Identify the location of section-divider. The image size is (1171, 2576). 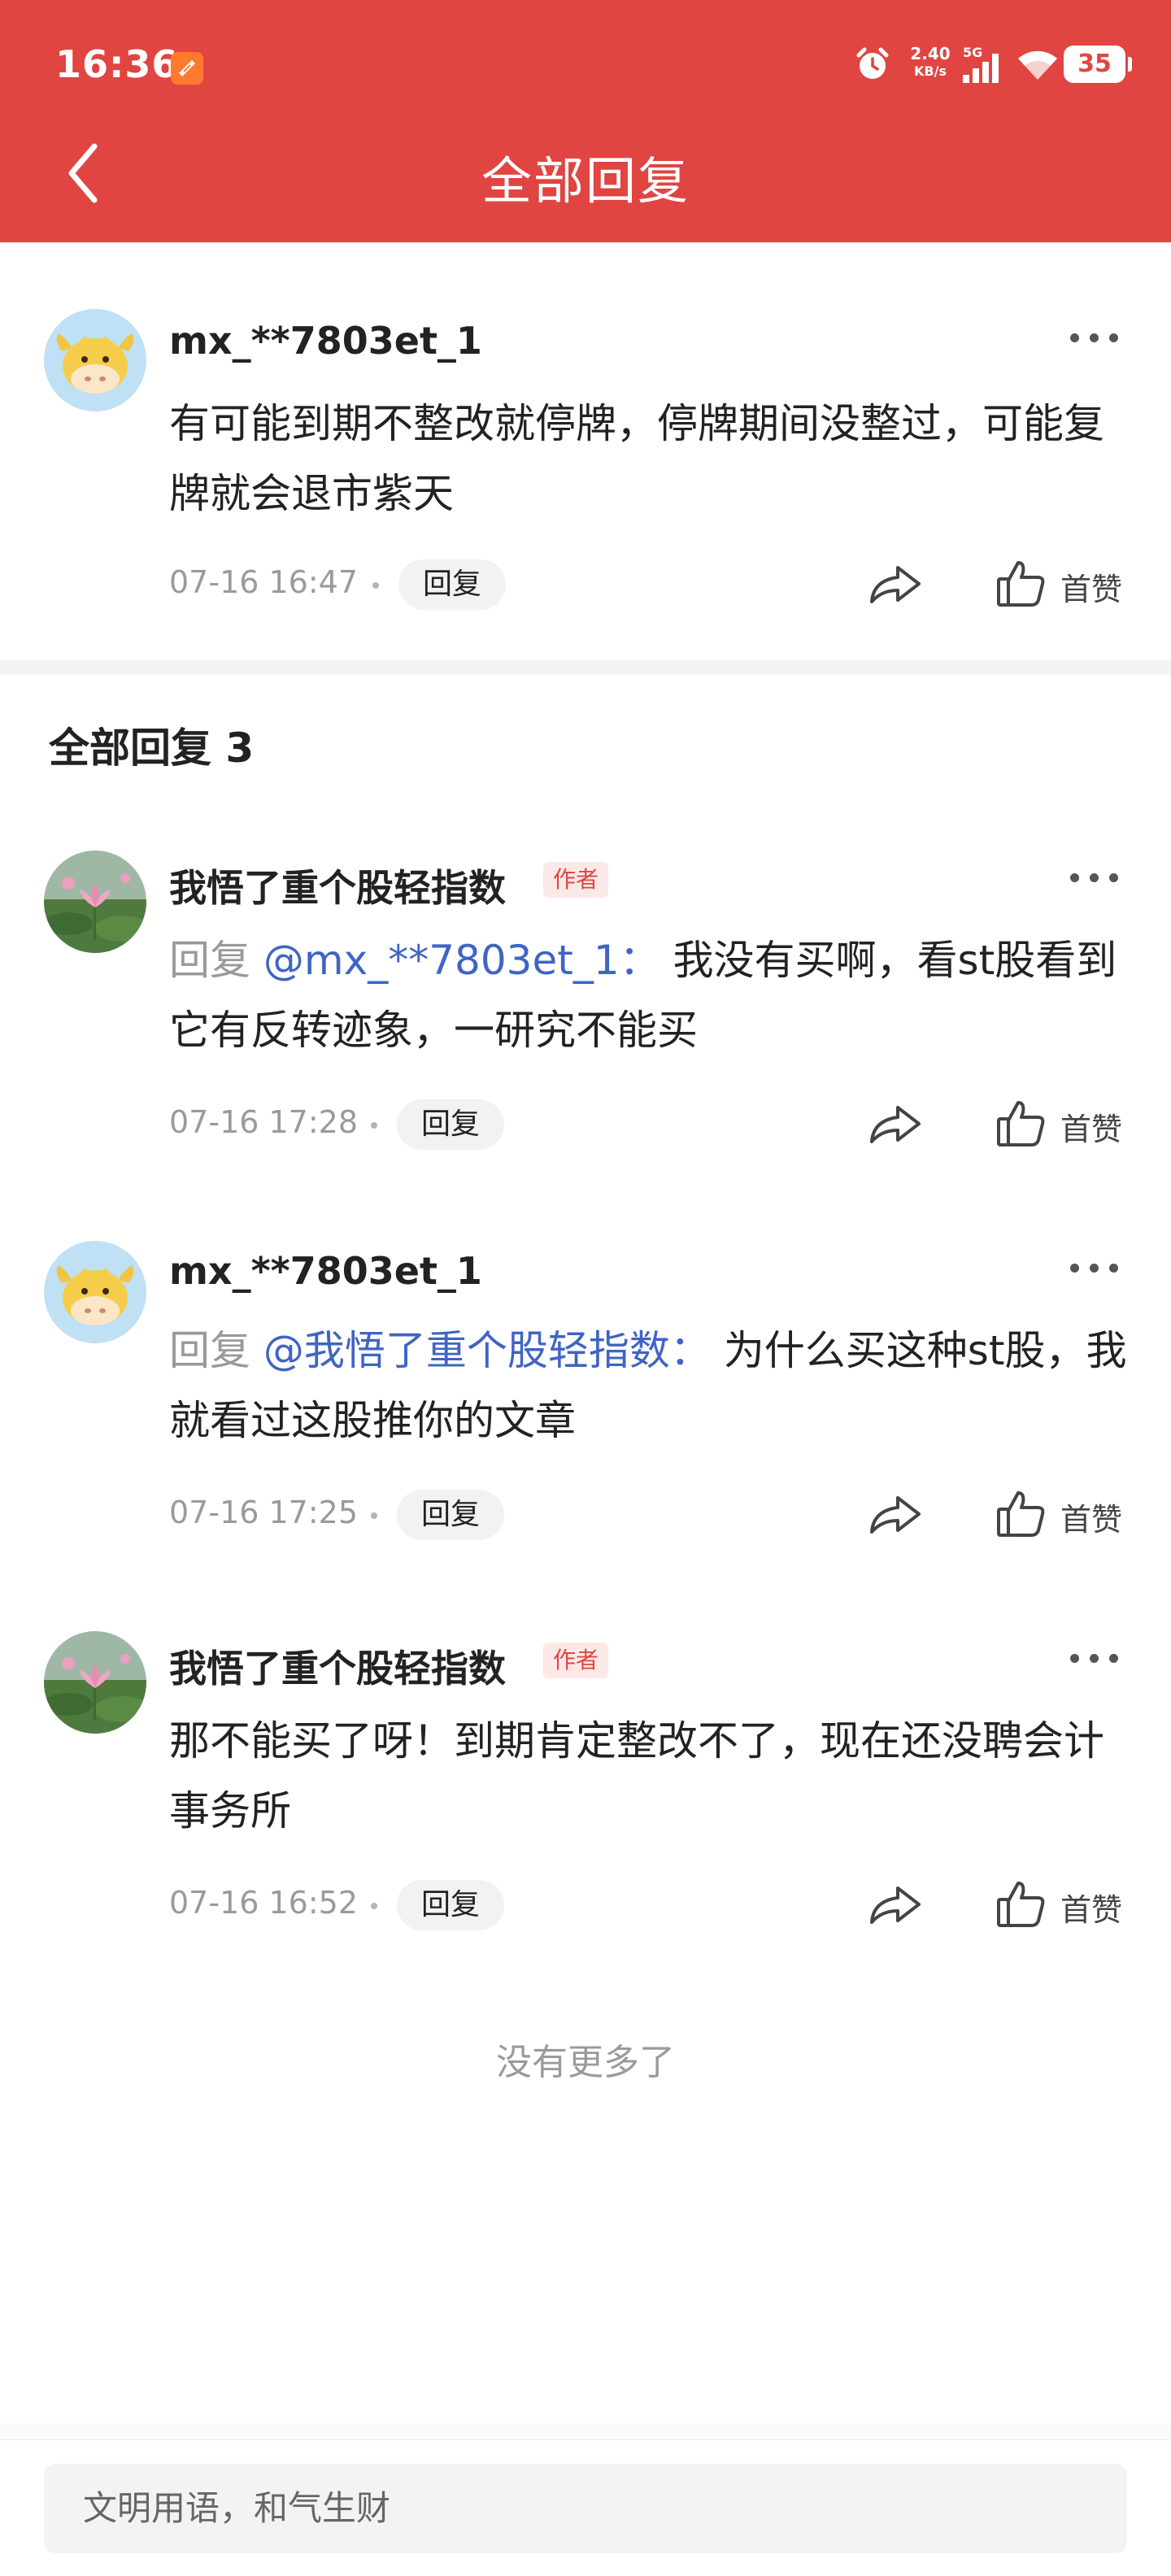
(585, 668).